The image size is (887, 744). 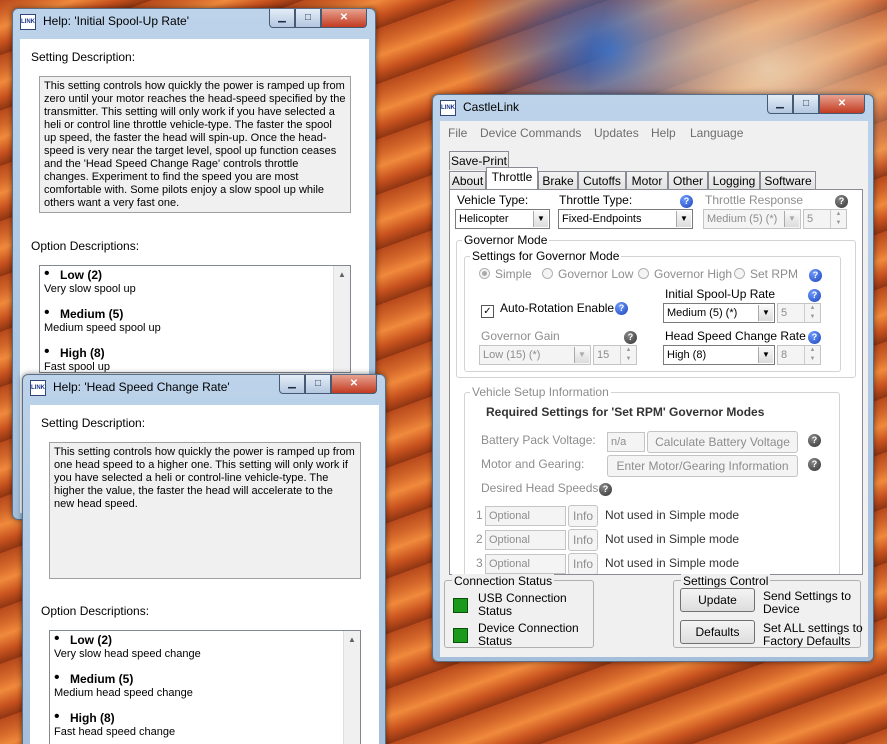 What do you see at coordinates (127, 645) in the screenshot?
I see `list-item: • Low (2) Very slow head speed change` at bounding box center [127, 645].